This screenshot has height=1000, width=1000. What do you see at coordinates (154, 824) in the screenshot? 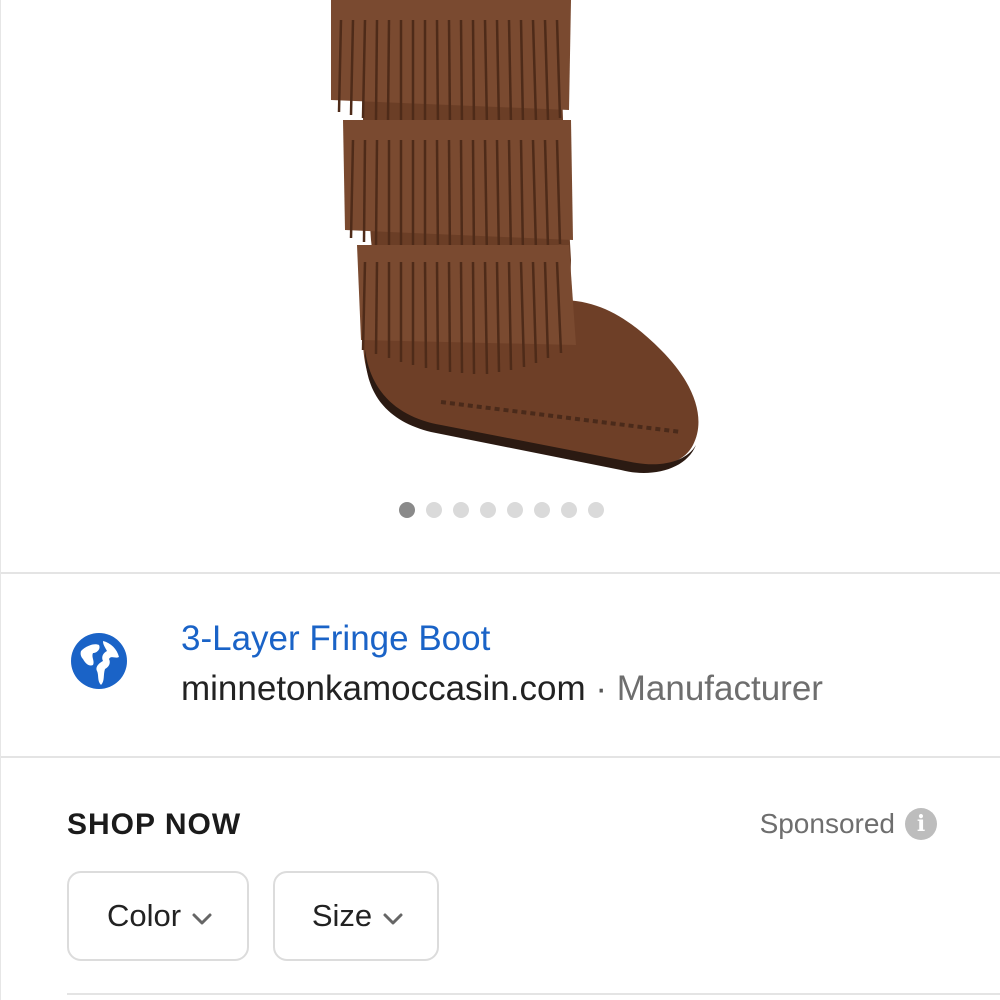
I see `shop-now-heading: SHOP NOW` at bounding box center [154, 824].